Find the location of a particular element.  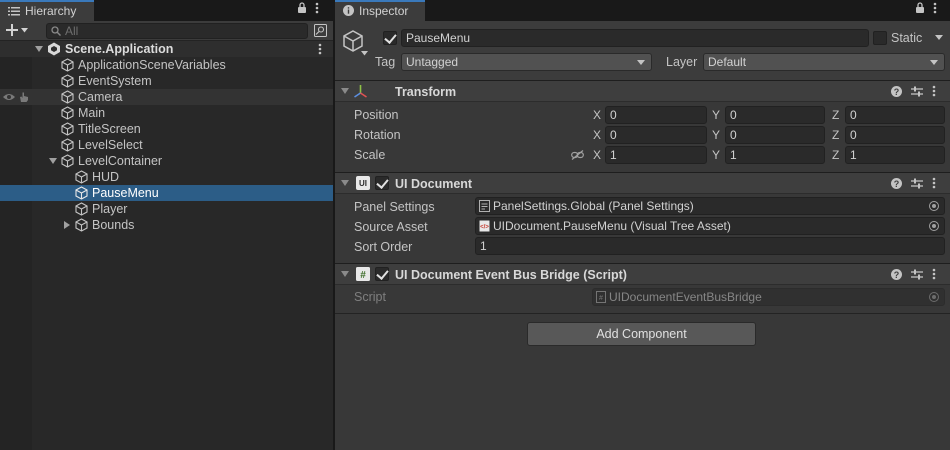

object-name-field: PauseMenu is located at coordinates (635, 38).